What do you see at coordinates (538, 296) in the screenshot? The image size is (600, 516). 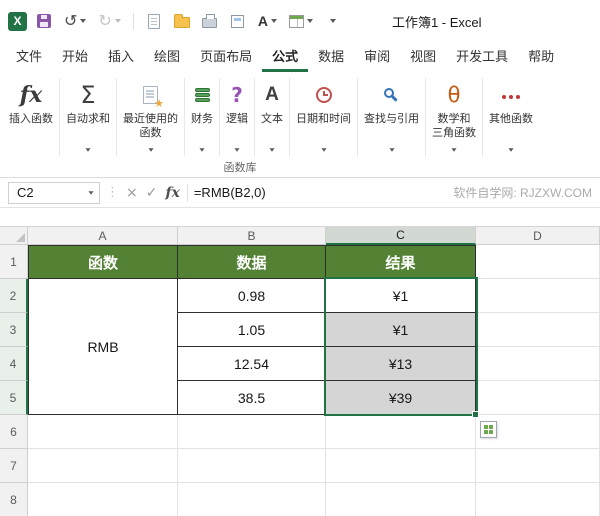 I see `cell-d2` at bounding box center [538, 296].